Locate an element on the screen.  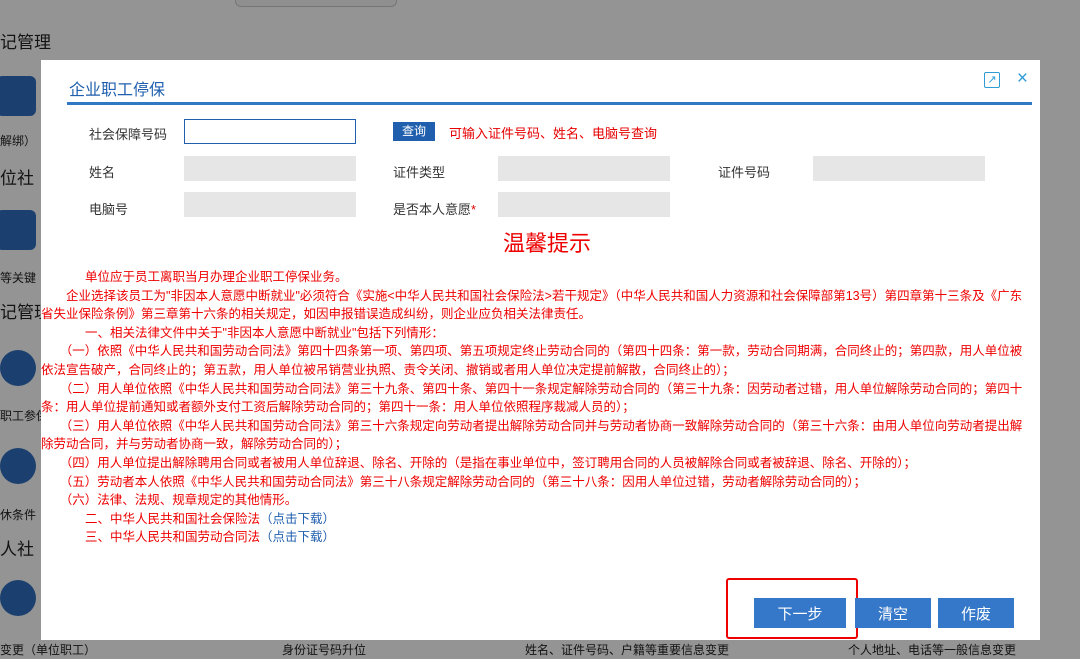
required-mark: * is located at coordinates (474, 209).